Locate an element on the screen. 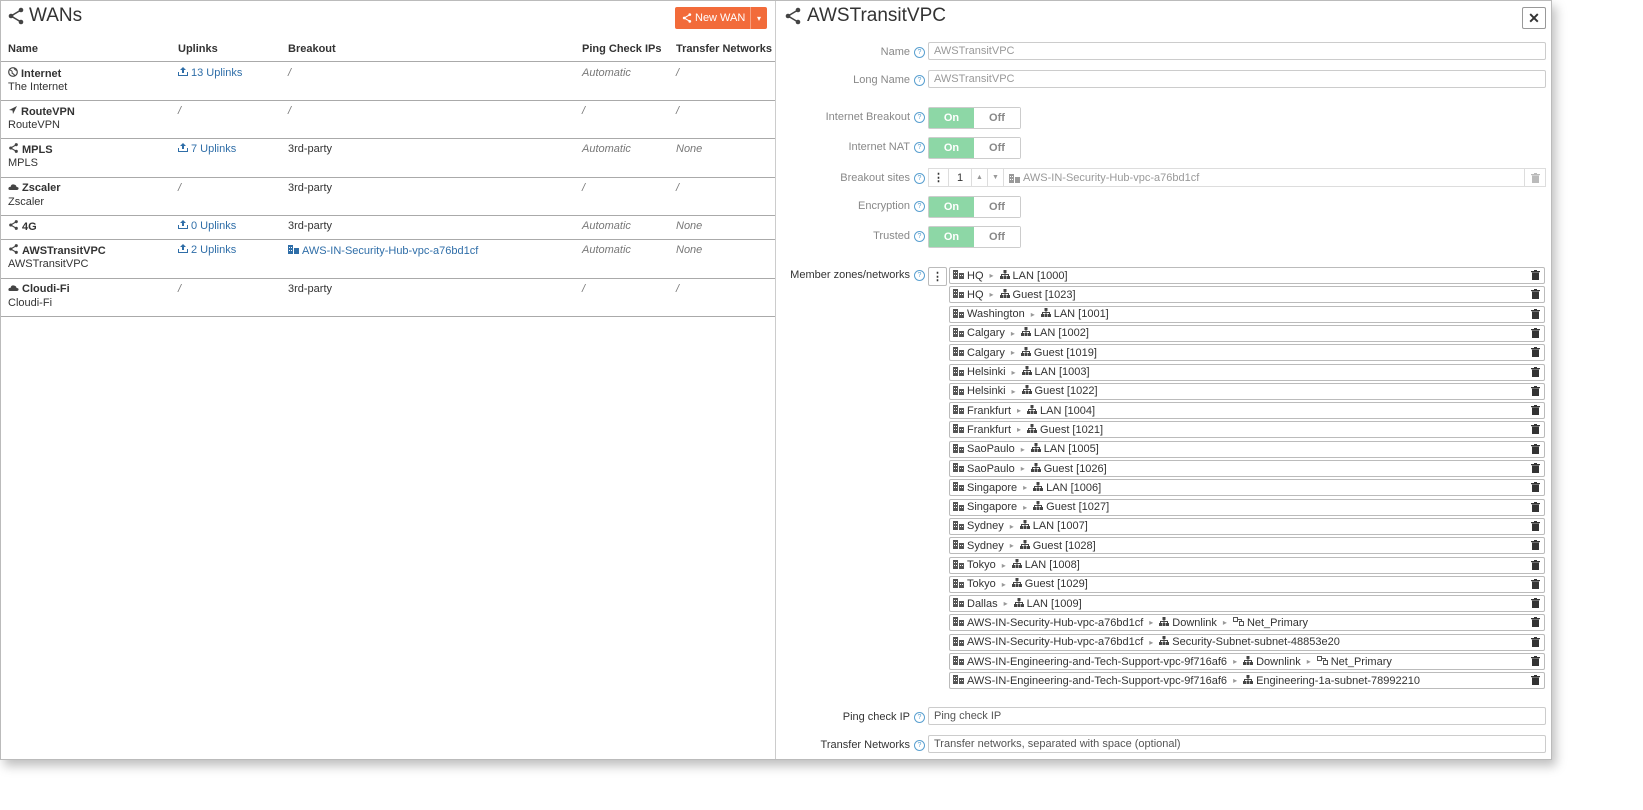 The width and height of the screenshot is (1643, 810). member-row: Helsinki ▸ LAN [1003] is located at coordinates (1247, 372).